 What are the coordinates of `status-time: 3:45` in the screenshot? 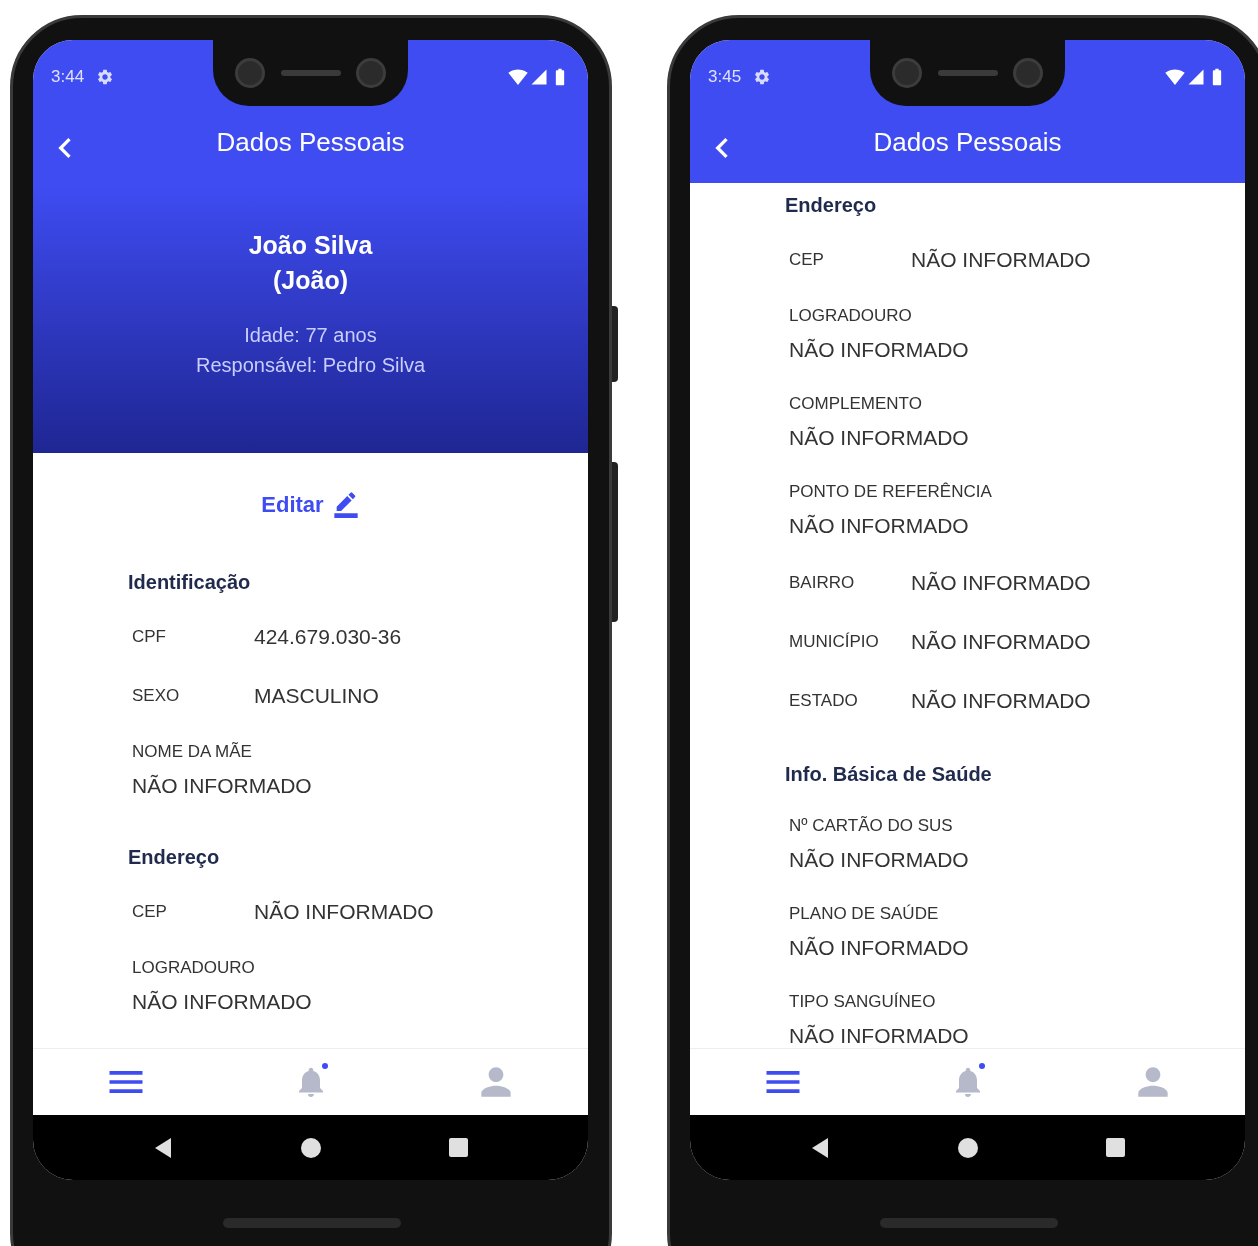 It's located at (725, 77).